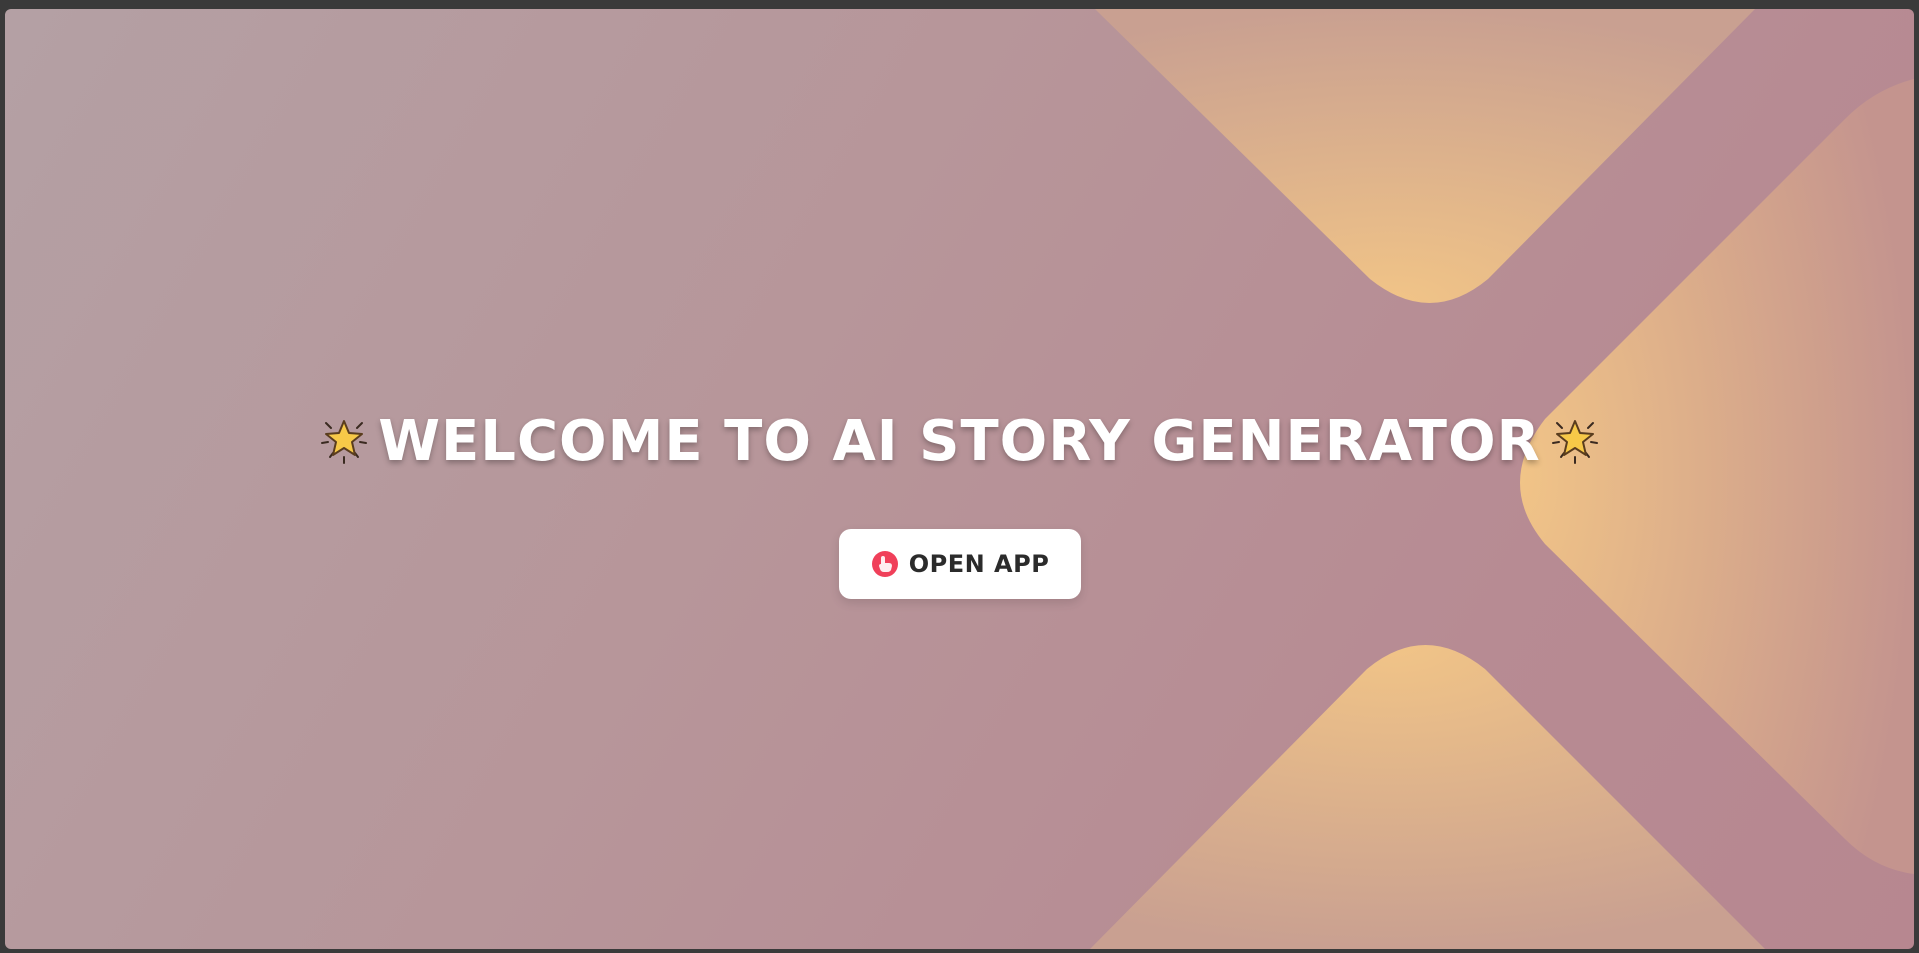 The image size is (1919, 953). Describe the element at coordinates (884, 564) in the screenshot. I see `pointing-hand-icon` at that location.